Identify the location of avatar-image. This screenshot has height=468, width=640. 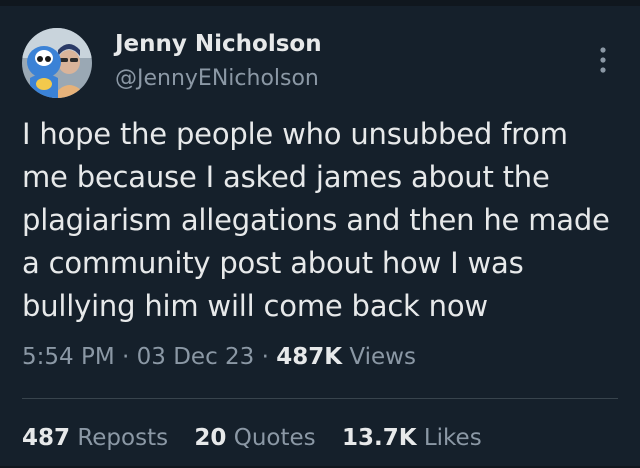
(57, 63).